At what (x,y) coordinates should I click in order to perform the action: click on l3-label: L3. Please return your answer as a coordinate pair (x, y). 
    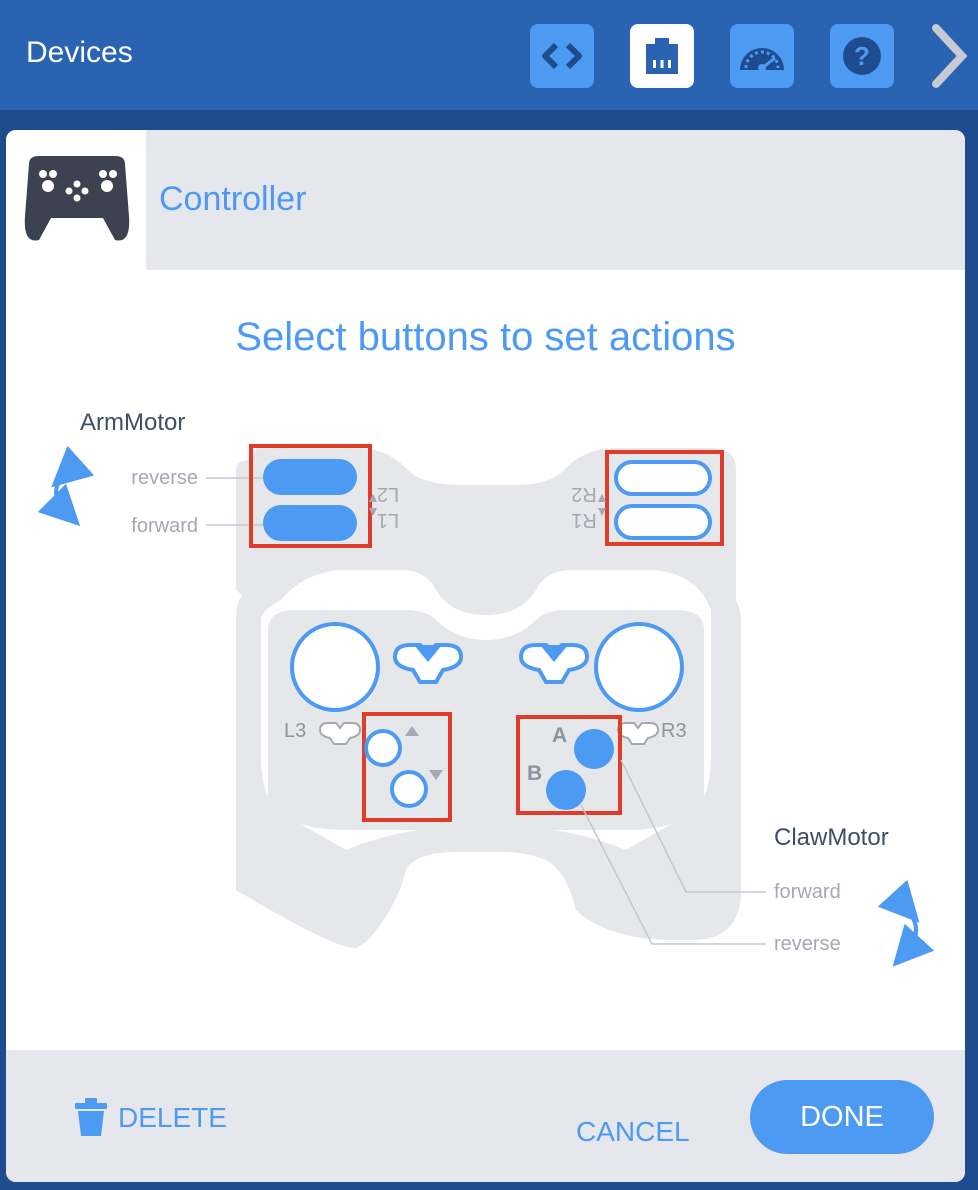
    Looking at the image, I should click on (295, 731).